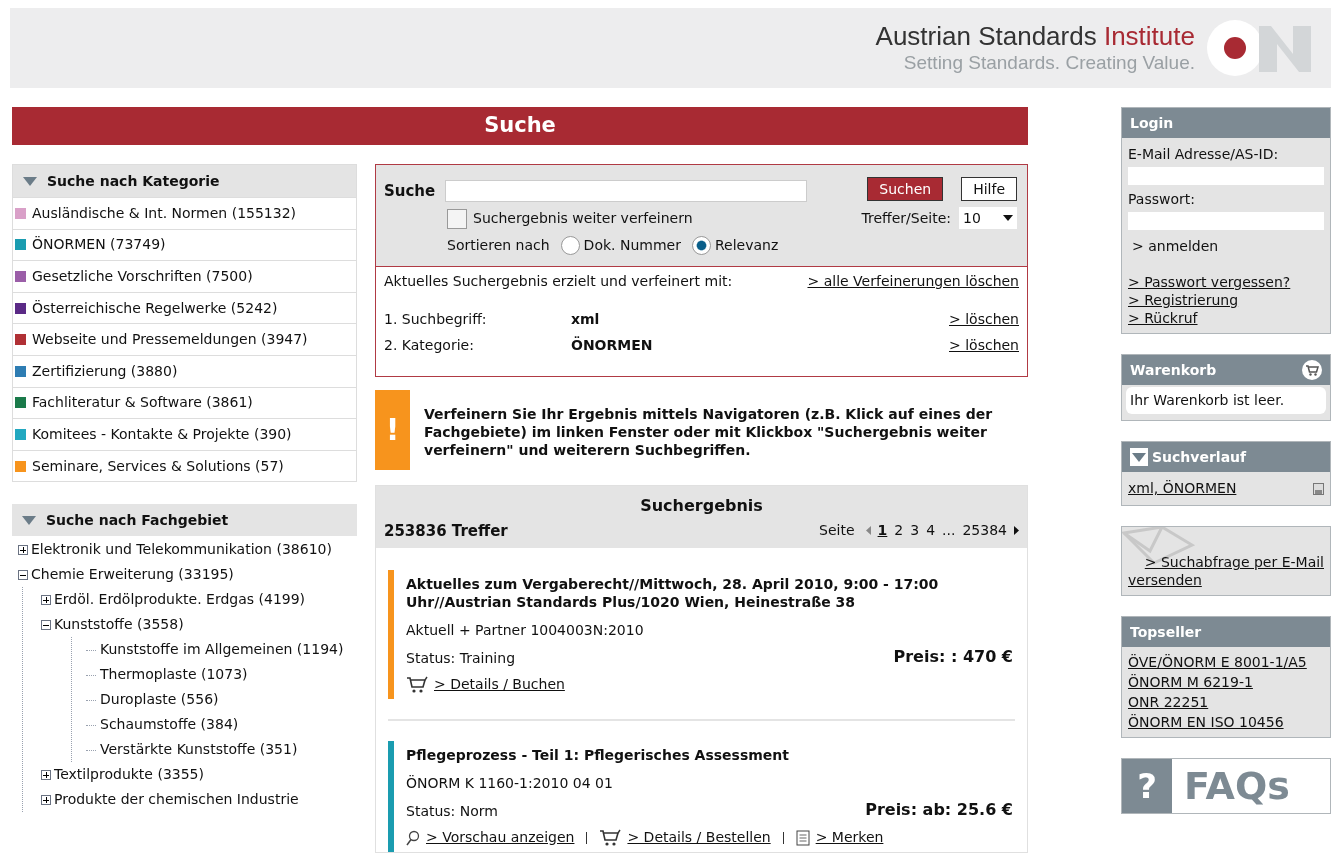  Describe the element at coordinates (709, 590) in the screenshot. I see `result-title: Aktuelles zum Vergaberecht//Mittwoch, 28. April 2010, 9:00 - 17:00 Uhr//Austrian Standards Plus/1020 Wien, Heinestraße 38` at that location.